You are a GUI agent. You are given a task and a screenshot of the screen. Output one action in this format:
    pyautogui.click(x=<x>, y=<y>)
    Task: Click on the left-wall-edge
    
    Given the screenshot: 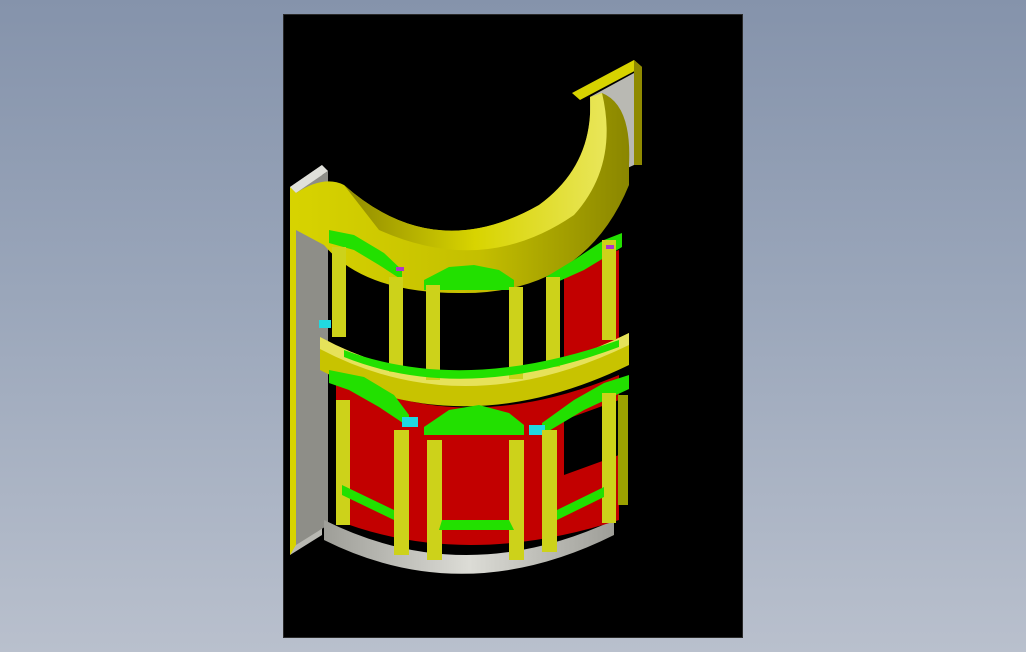 What is the action you would take?
    pyautogui.click(x=293, y=371)
    